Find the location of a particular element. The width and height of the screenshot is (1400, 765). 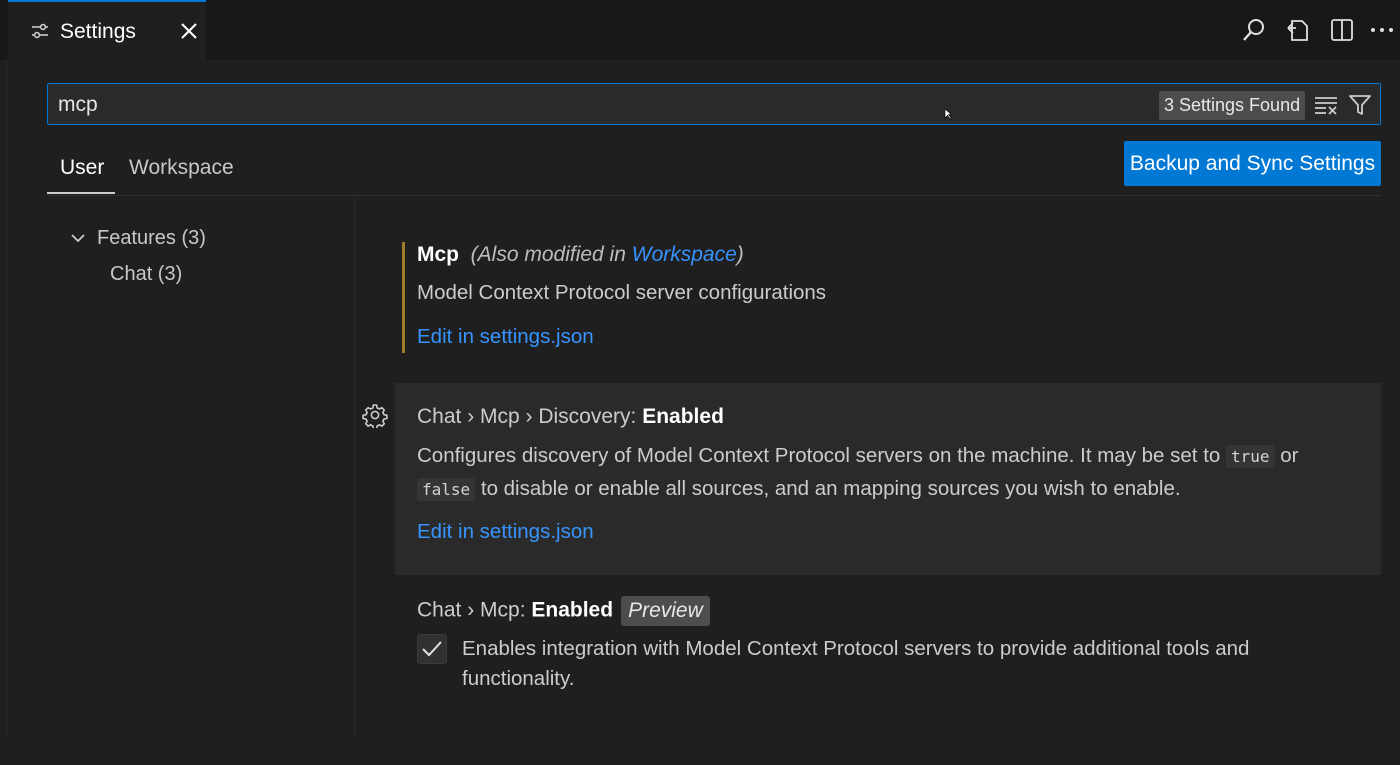

tab-label: Settings is located at coordinates (98, 31).